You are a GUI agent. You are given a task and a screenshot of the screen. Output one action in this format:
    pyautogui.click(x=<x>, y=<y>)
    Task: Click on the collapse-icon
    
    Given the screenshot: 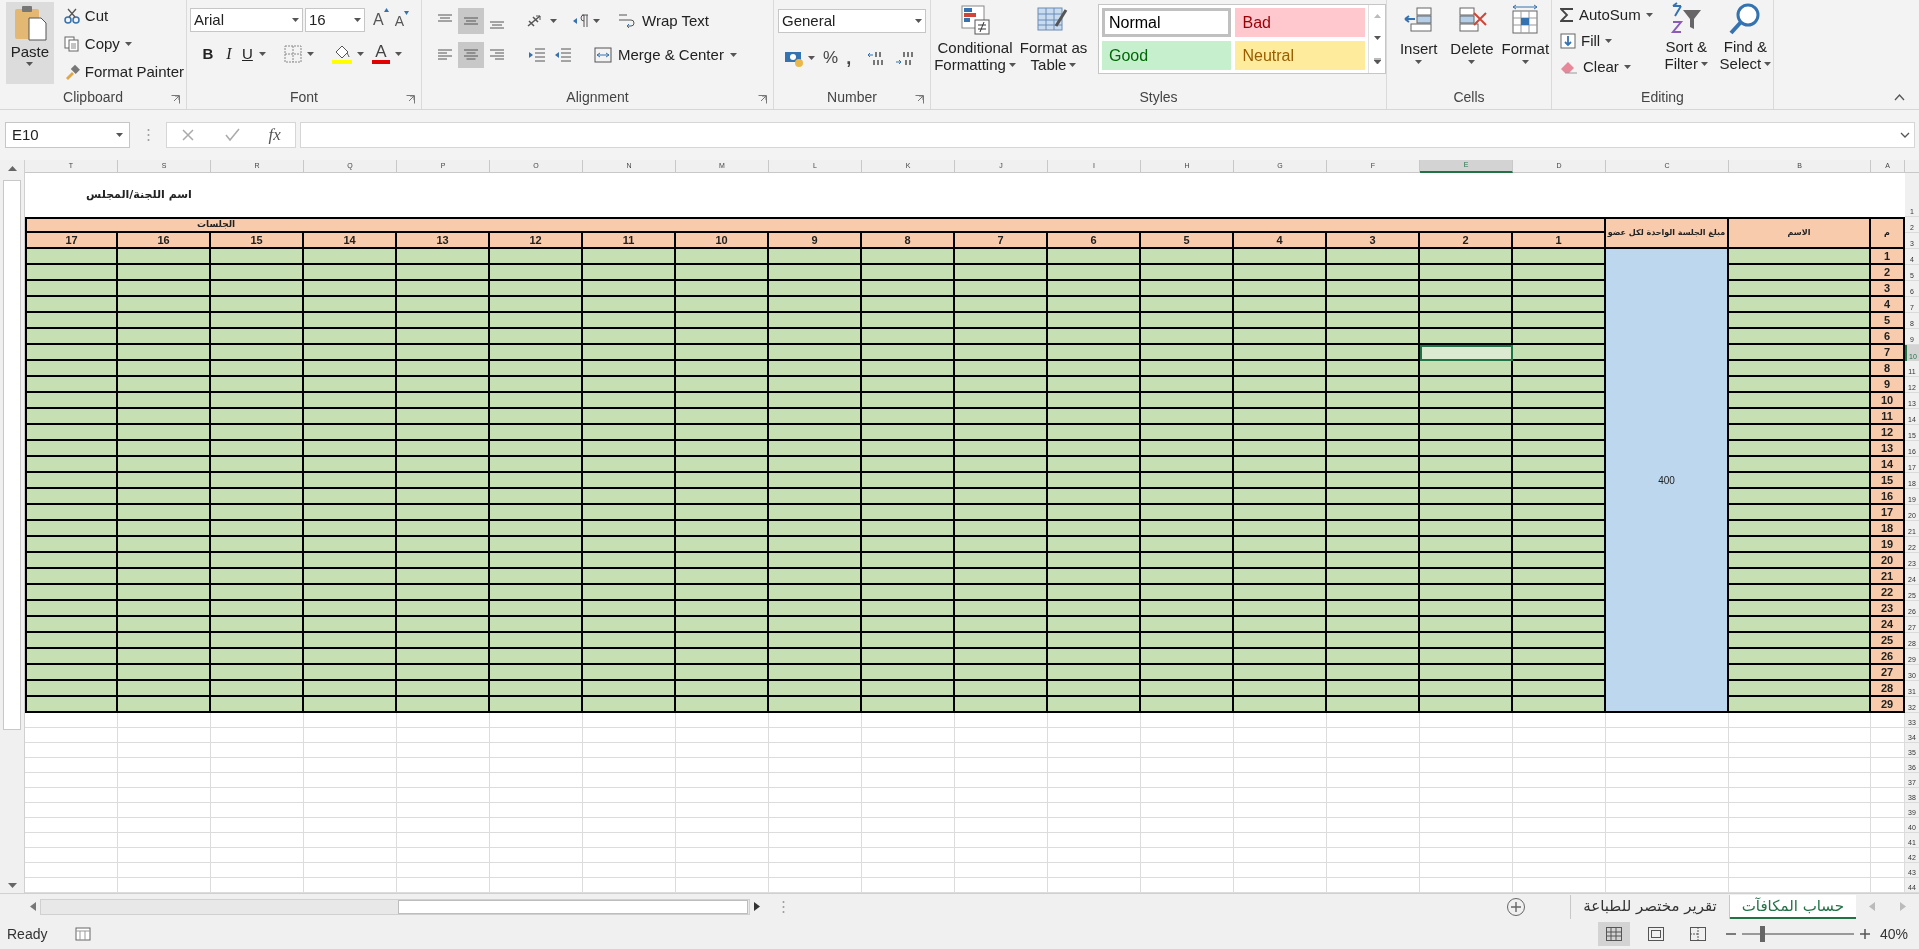 What is the action you would take?
    pyautogui.click(x=1899, y=97)
    